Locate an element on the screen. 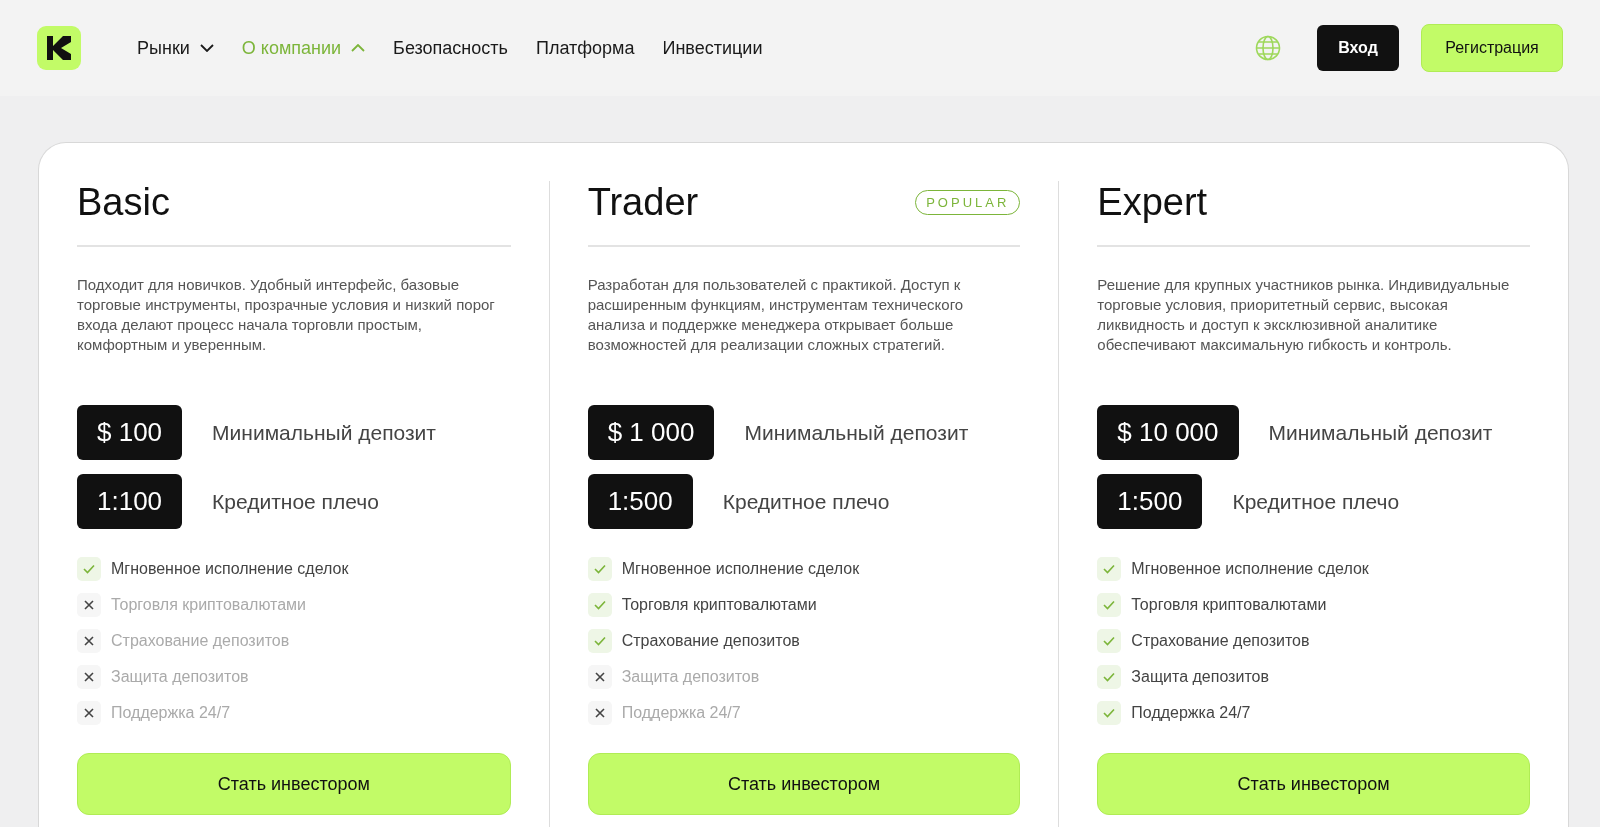 This screenshot has height=827, width=1600. register-button: Регистрация is located at coordinates (1492, 48).